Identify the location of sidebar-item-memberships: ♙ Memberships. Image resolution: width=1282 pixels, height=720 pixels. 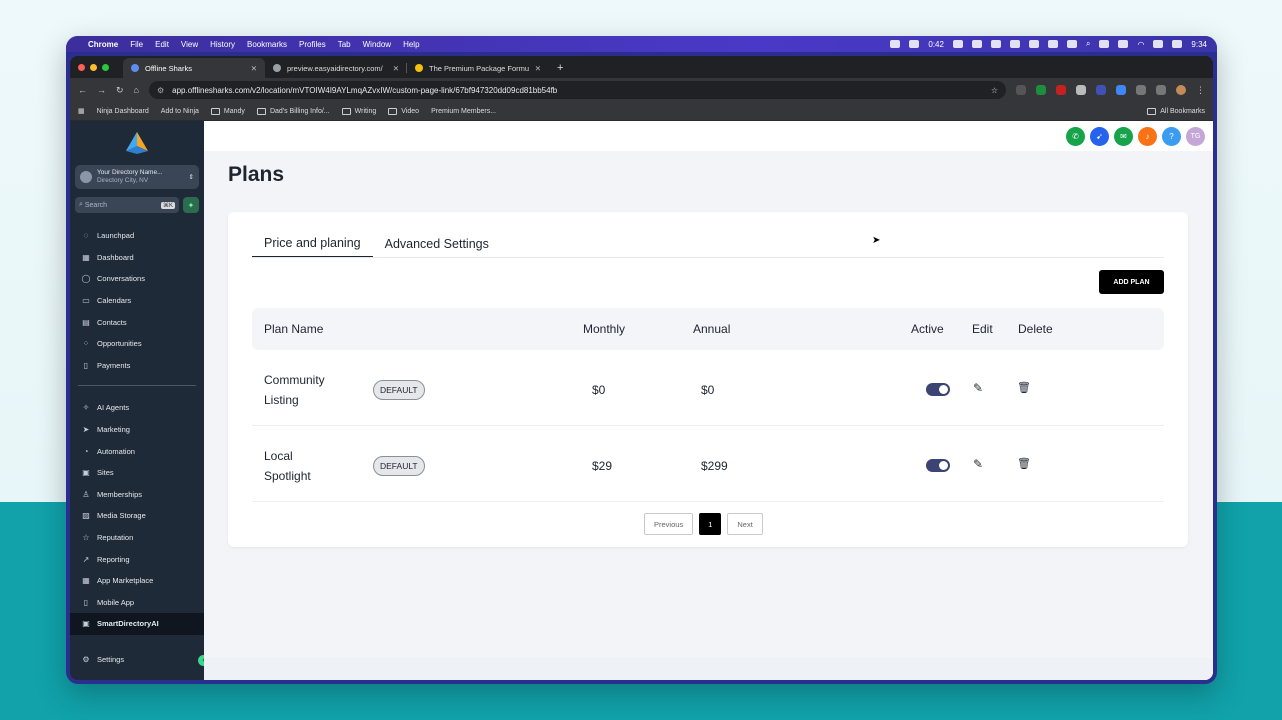
(137, 495).